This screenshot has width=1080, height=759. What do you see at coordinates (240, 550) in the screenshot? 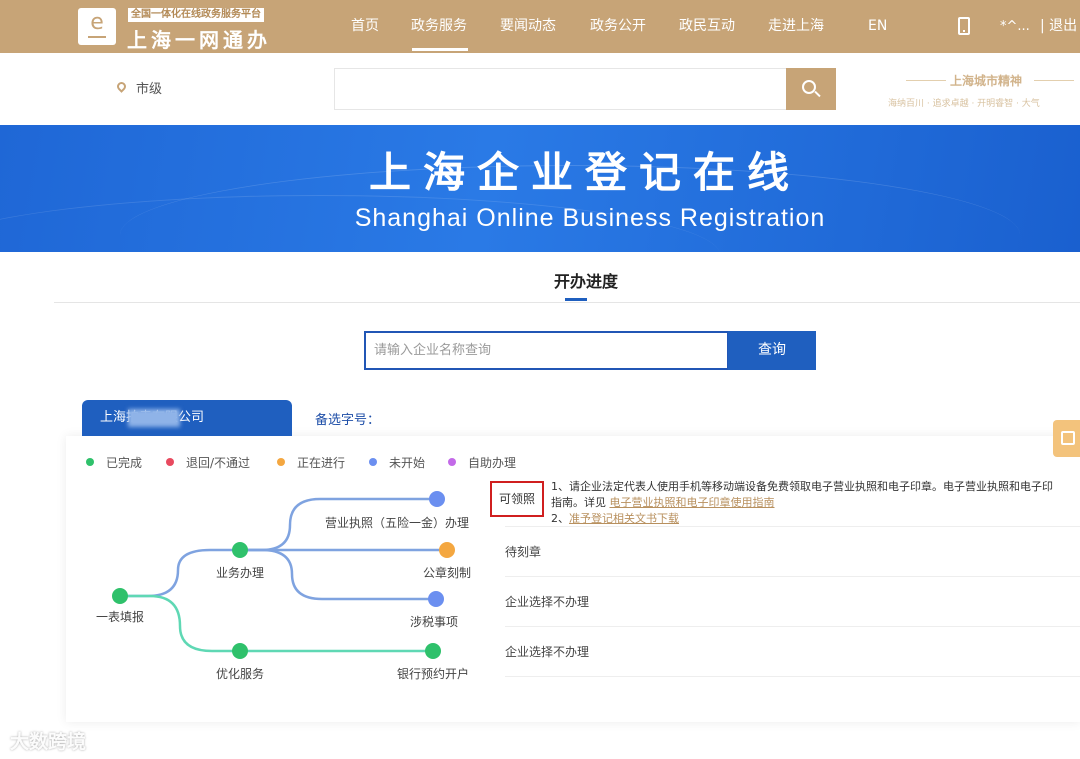
I see `node-business-dot` at bounding box center [240, 550].